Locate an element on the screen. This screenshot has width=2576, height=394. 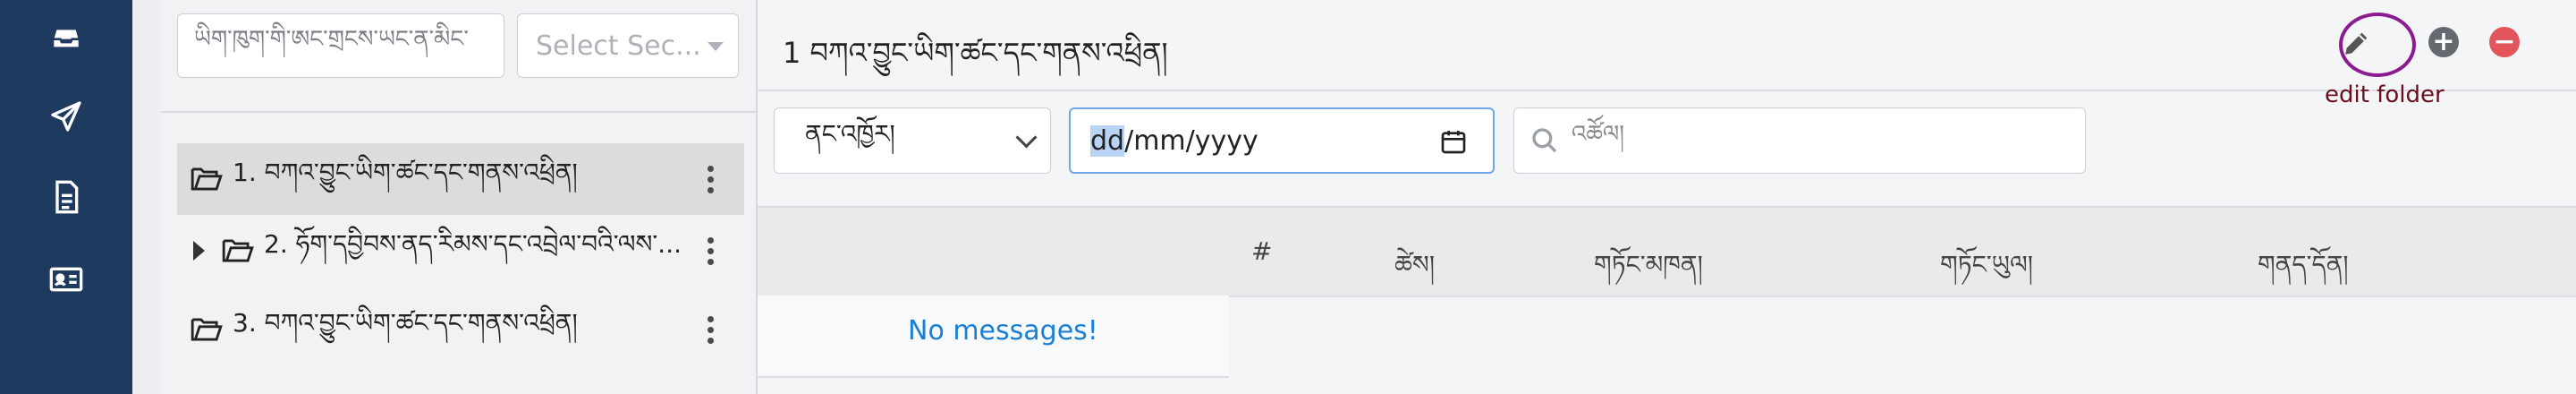
folder-label: 3. བཀའ་བྱུང་ཡིག་ཚང་དང་གནས་འཕྲིན། is located at coordinates (405, 323).